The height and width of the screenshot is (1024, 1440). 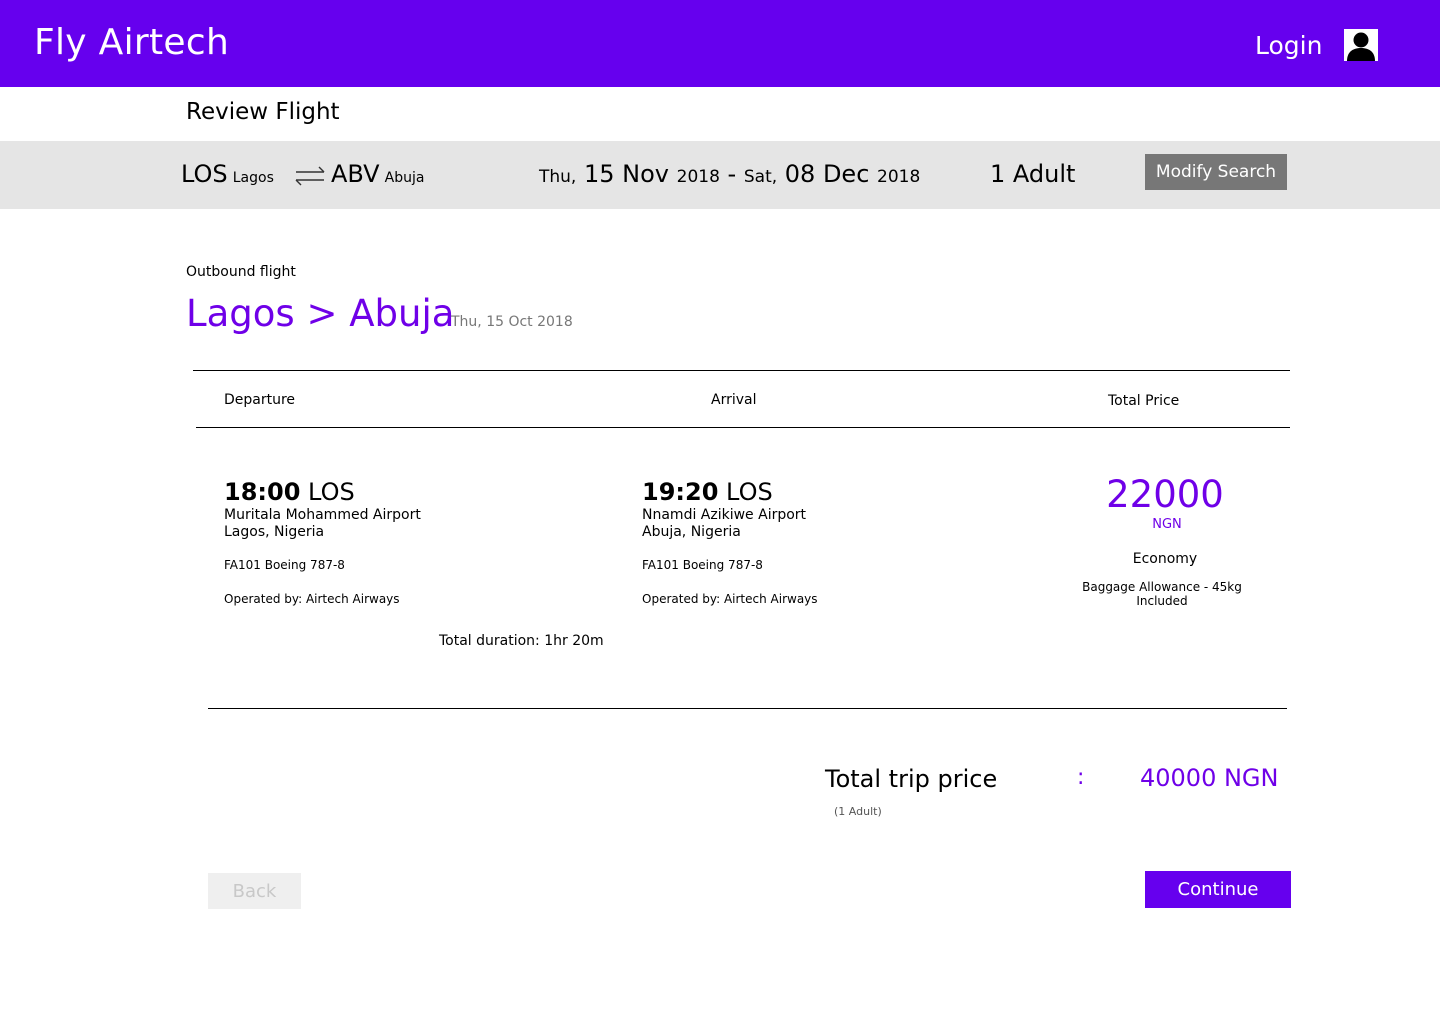 What do you see at coordinates (734, 400) in the screenshot?
I see `column-header-arrival: Arrival` at bounding box center [734, 400].